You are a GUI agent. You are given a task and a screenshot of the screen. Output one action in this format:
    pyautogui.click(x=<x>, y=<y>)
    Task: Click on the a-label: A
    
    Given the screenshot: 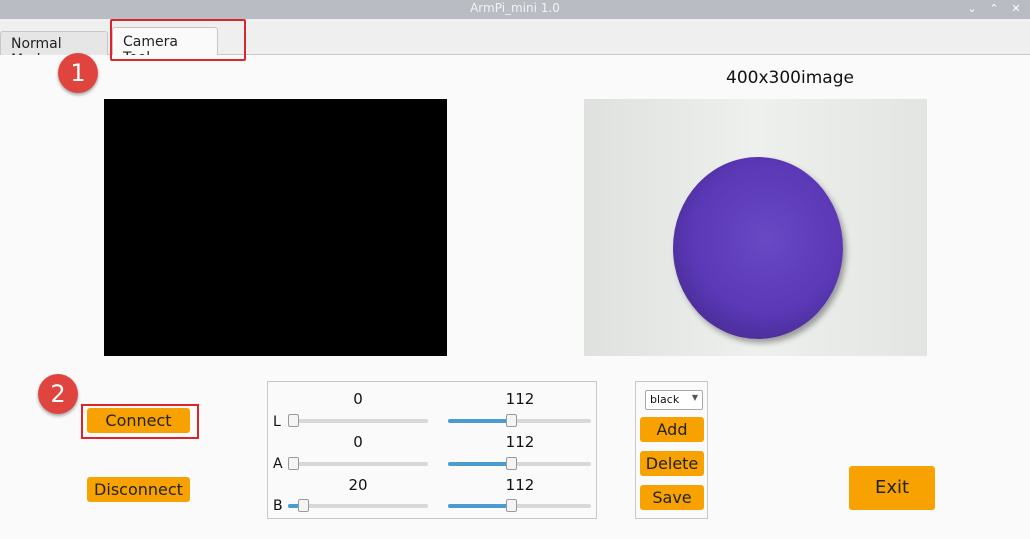 What is the action you would take?
    pyautogui.click(x=278, y=464)
    